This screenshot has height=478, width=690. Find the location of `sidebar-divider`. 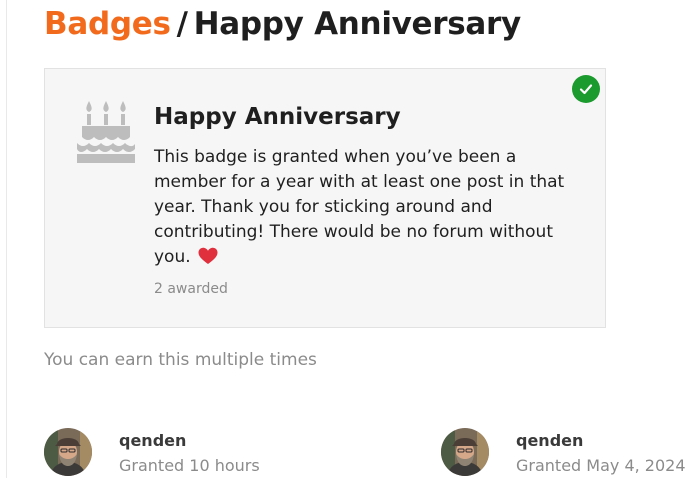

sidebar-divider is located at coordinates (6, 239).